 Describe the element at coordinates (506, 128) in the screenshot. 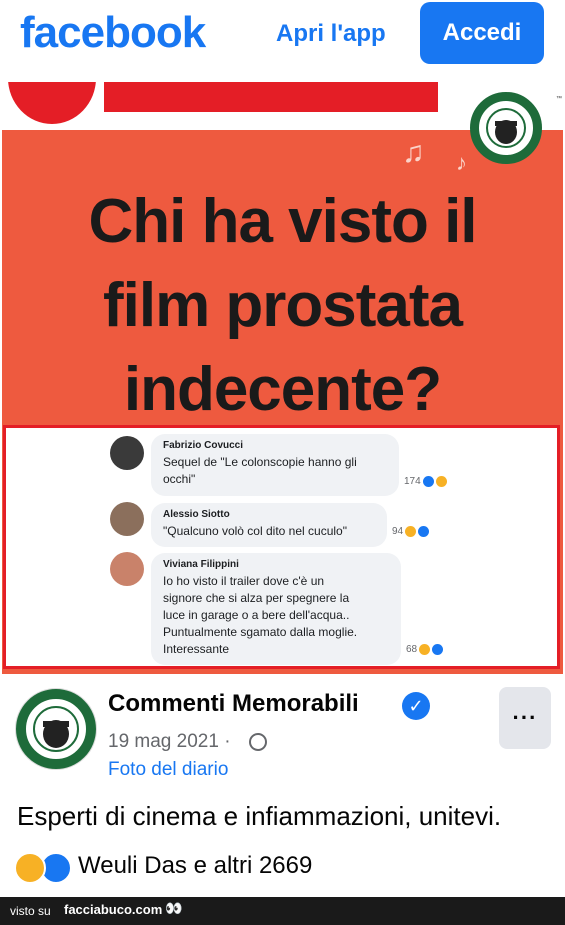

I see `commenti-memorabili-badge-icon` at that location.